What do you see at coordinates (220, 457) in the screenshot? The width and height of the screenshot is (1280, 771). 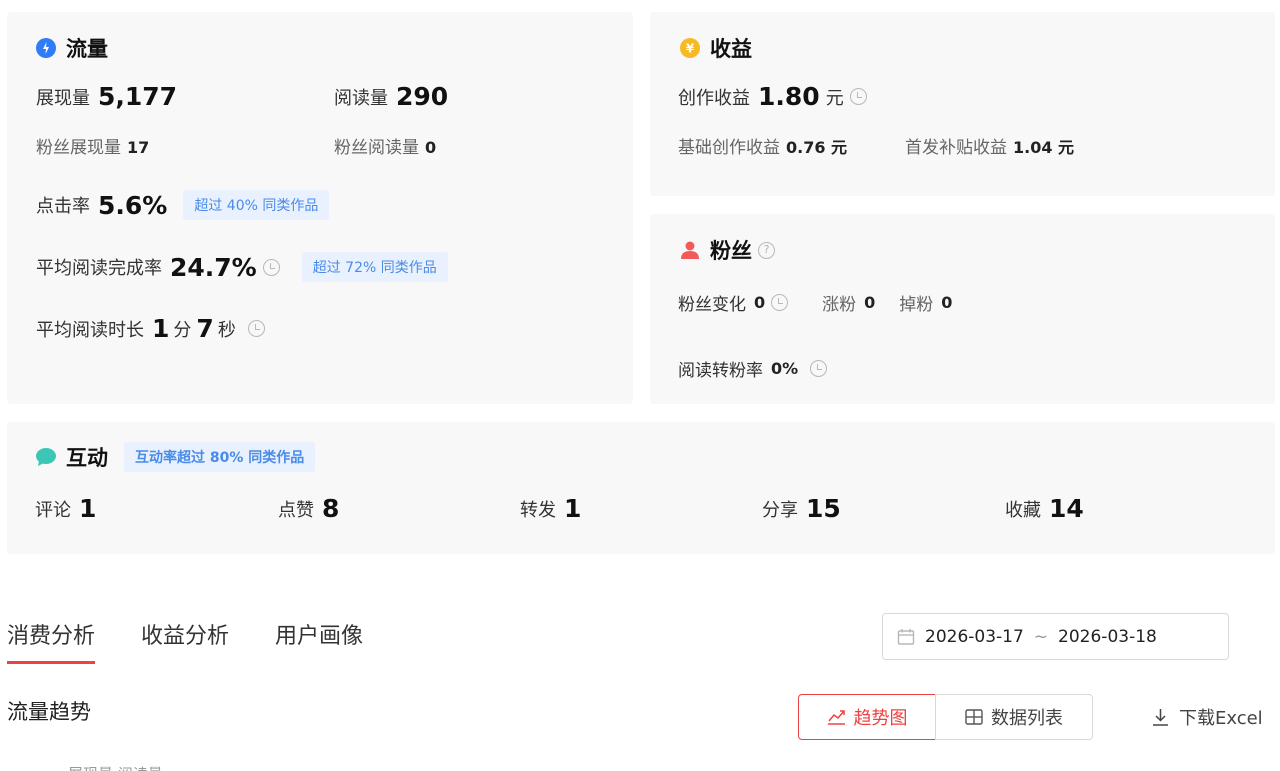 I see `interaction-badge: 互动率超过 80% 同类作品` at bounding box center [220, 457].